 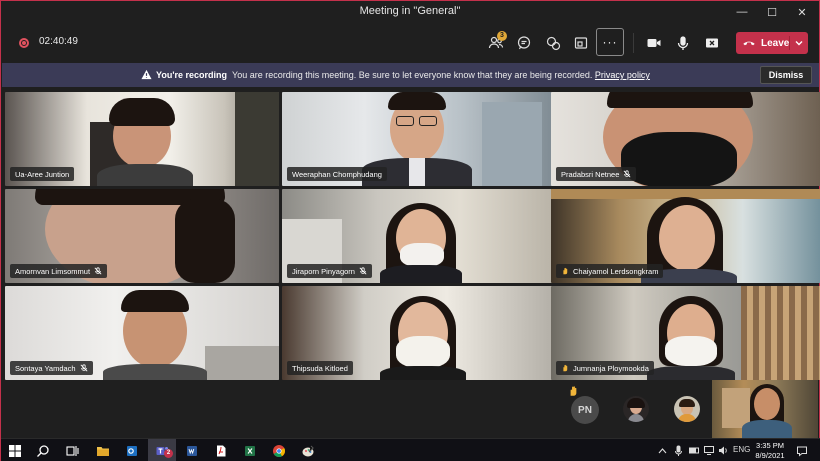 I want to click on video-tile: Amornvan Limsommut, so click(x=142, y=236).